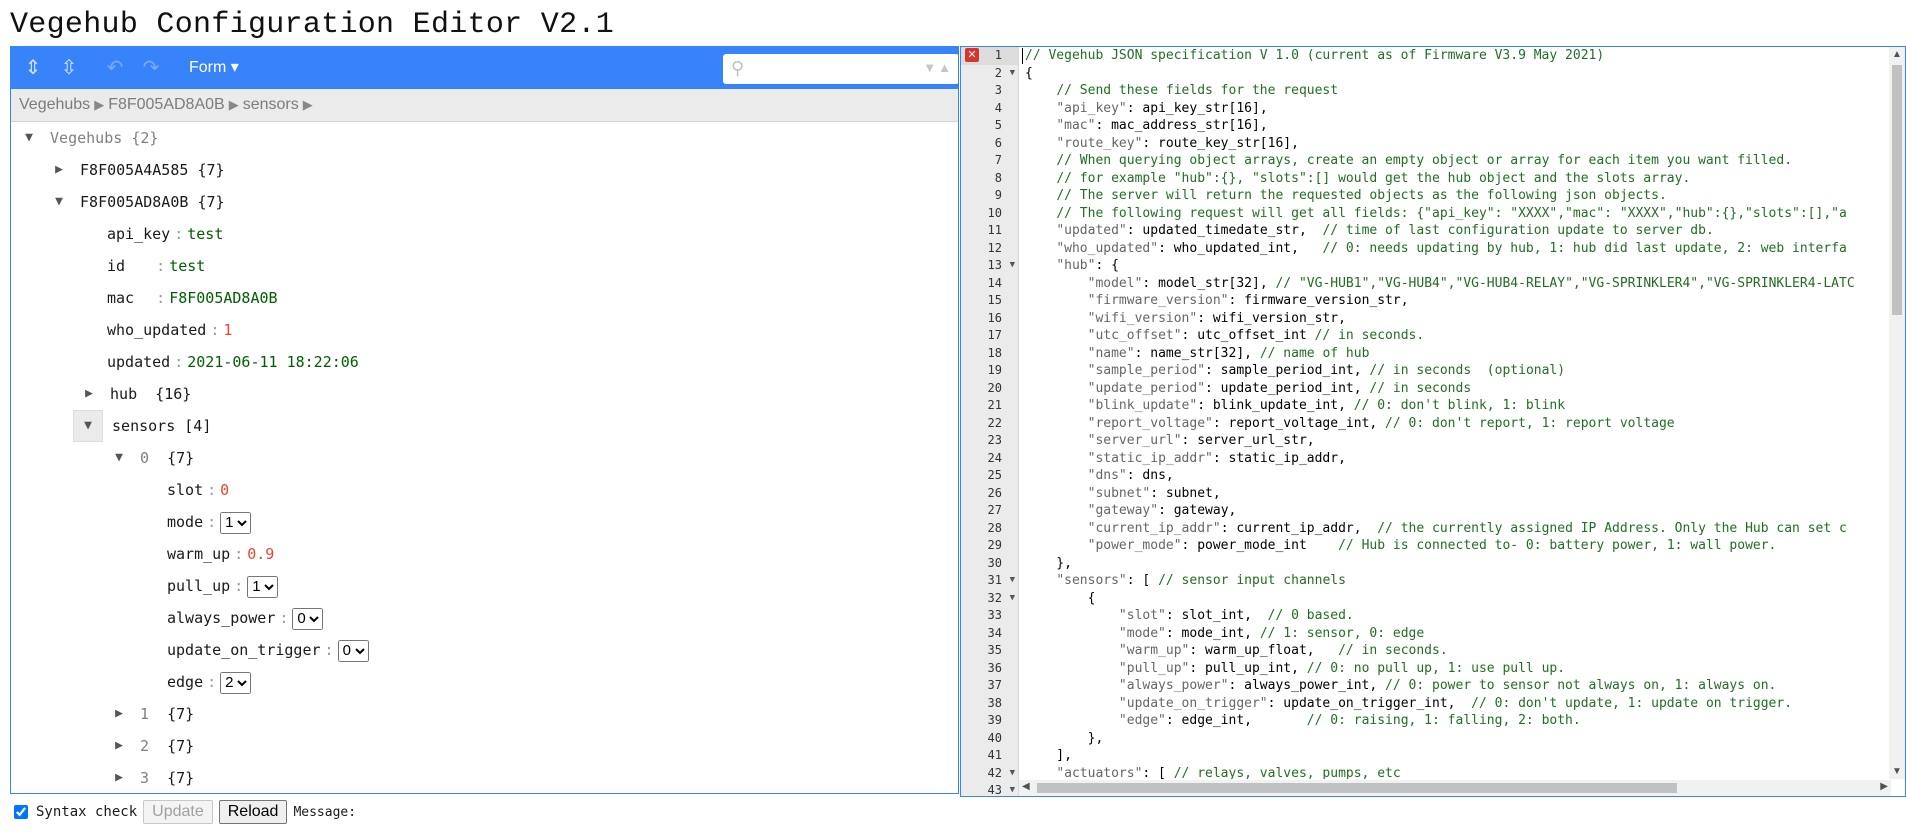  I want to click on tree-node-sensor-1: ▶ 1 {7}, so click(150, 714).